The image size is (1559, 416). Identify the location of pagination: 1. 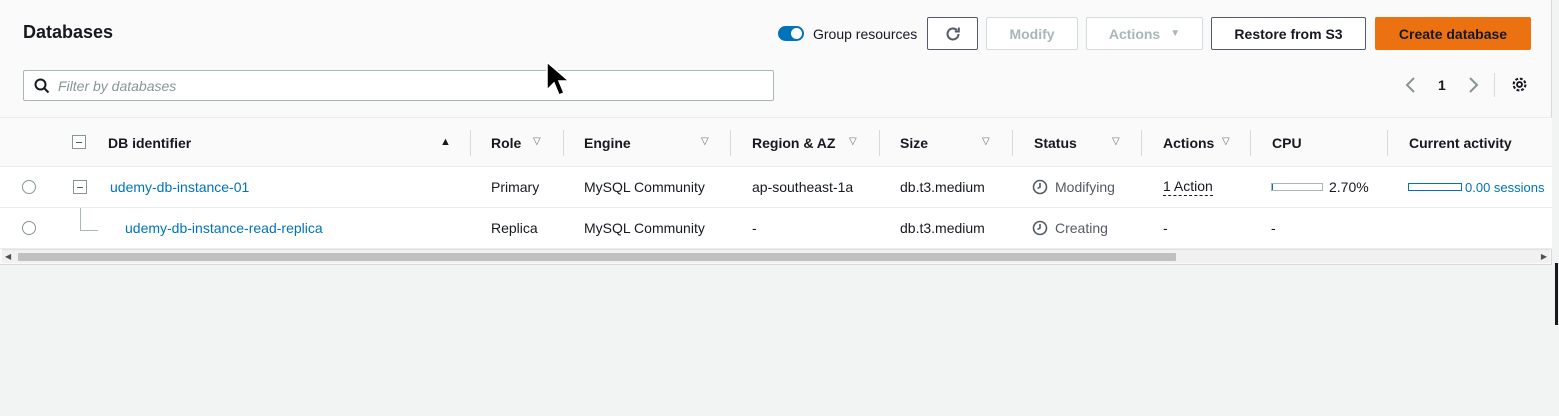
(1442, 85).